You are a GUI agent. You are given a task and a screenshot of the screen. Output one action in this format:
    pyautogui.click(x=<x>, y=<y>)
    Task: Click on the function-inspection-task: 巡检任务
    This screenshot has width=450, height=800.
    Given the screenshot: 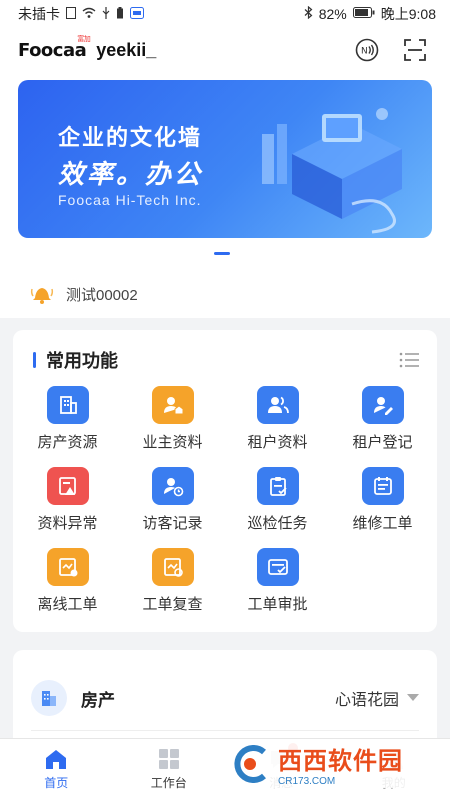 What is the action you would take?
    pyautogui.click(x=277, y=509)
    